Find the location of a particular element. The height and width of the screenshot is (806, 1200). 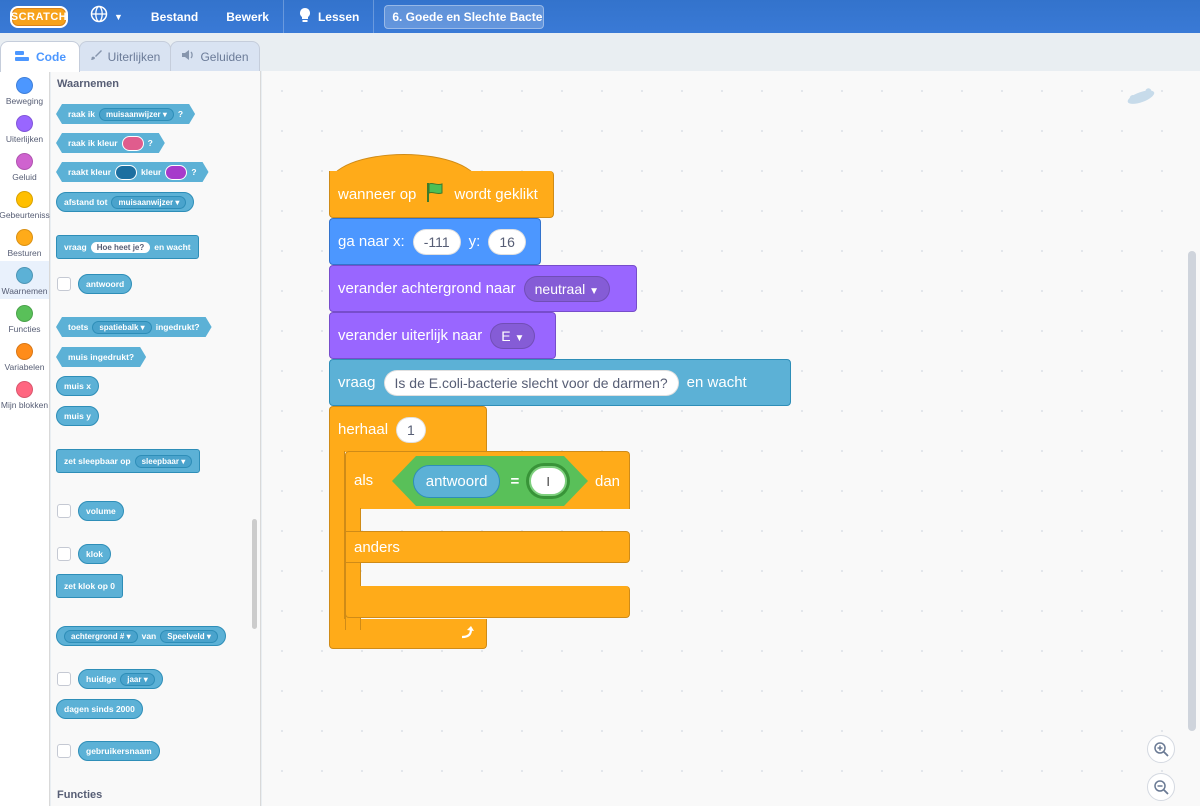

if-slot-top is located at coordinates (495, 519).